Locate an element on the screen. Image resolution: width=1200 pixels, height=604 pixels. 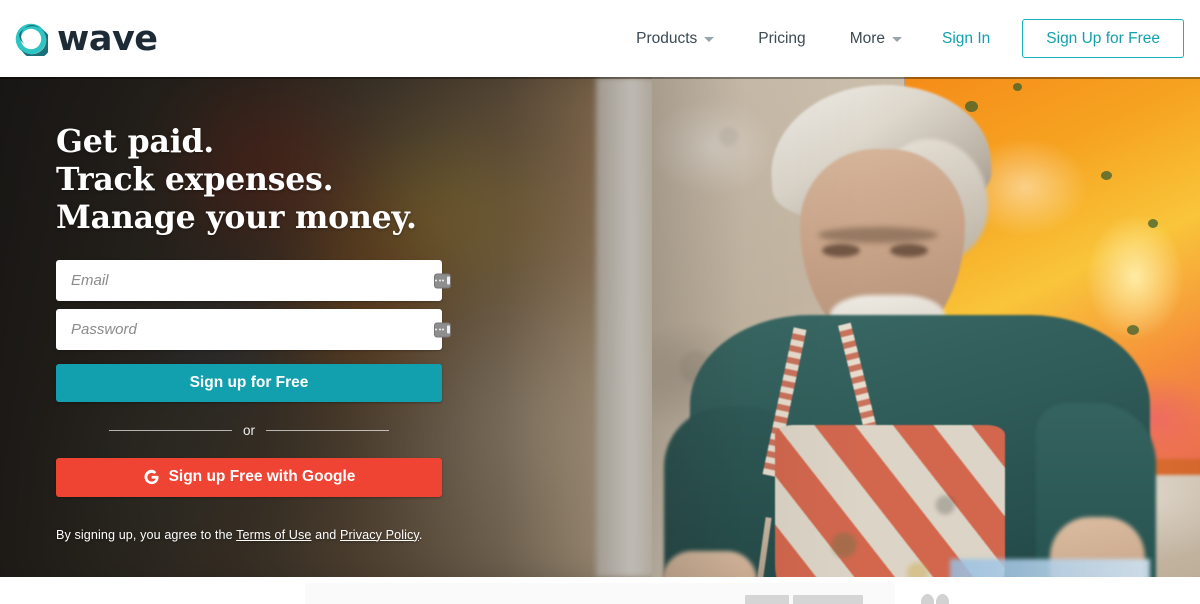
password-field-wrapper is located at coordinates (258, 329).